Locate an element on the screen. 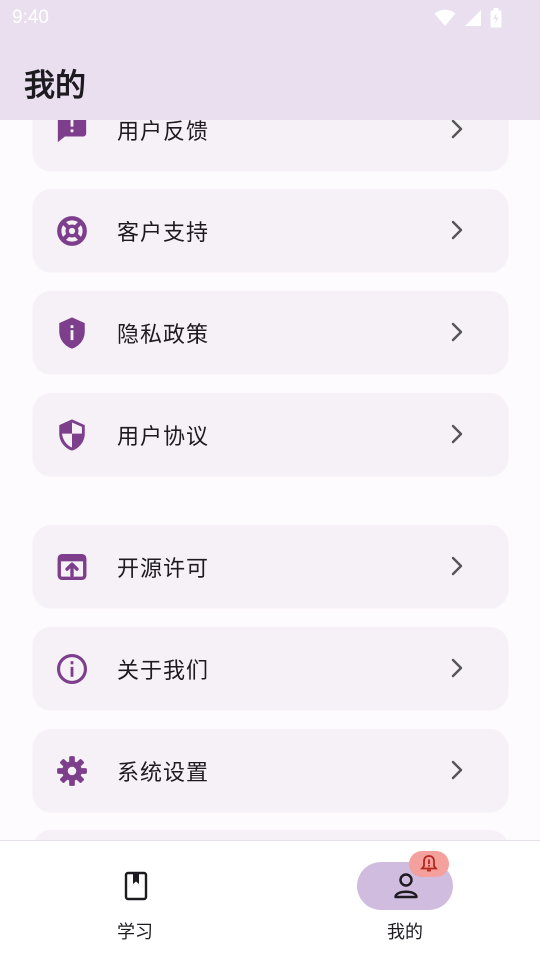  page-title: 我的 is located at coordinates (55, 86).